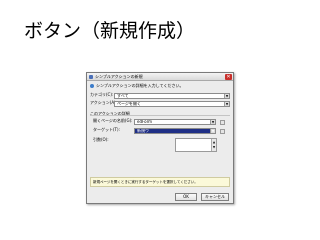 The image size is (320, 240). Describe the element at coordinates (175, 122) in the screenshot. I see `page-to-open-select: edForm ▼` at that location.